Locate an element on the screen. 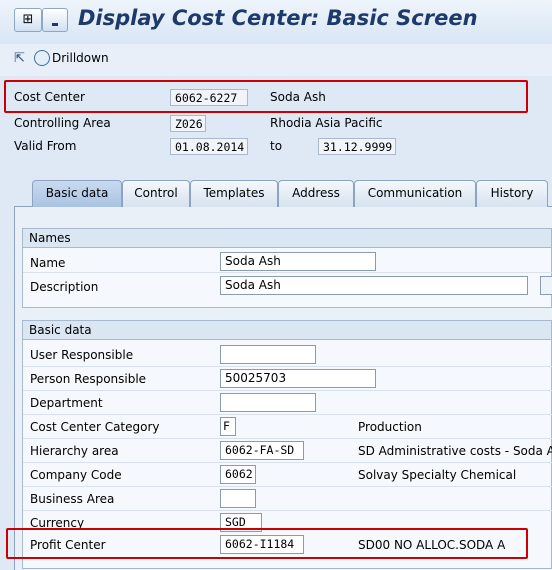 The image size is (552, 570). hierarchy-area-label: Hierarchy area is located at coordinates (74, 451).